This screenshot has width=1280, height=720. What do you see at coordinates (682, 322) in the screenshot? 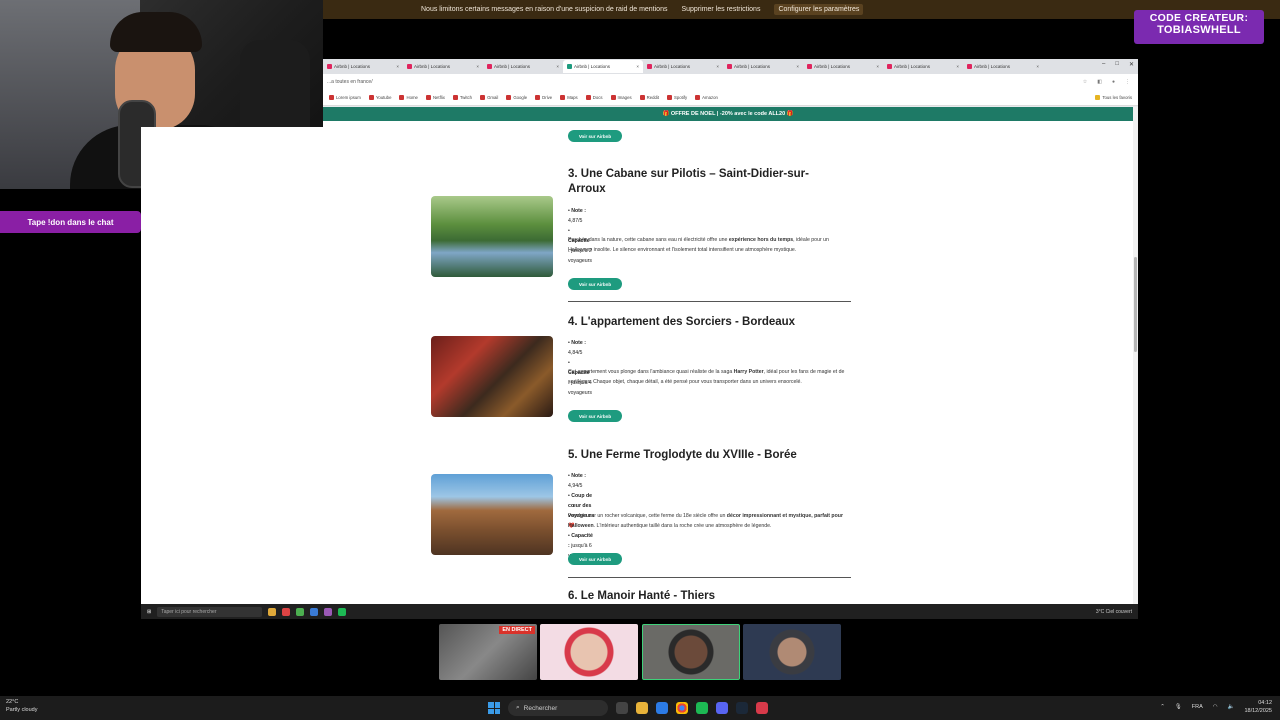
I see `listing-title: 4. L'appartement des Sorciers - Bordeaux` at bounding box center [682, 322].